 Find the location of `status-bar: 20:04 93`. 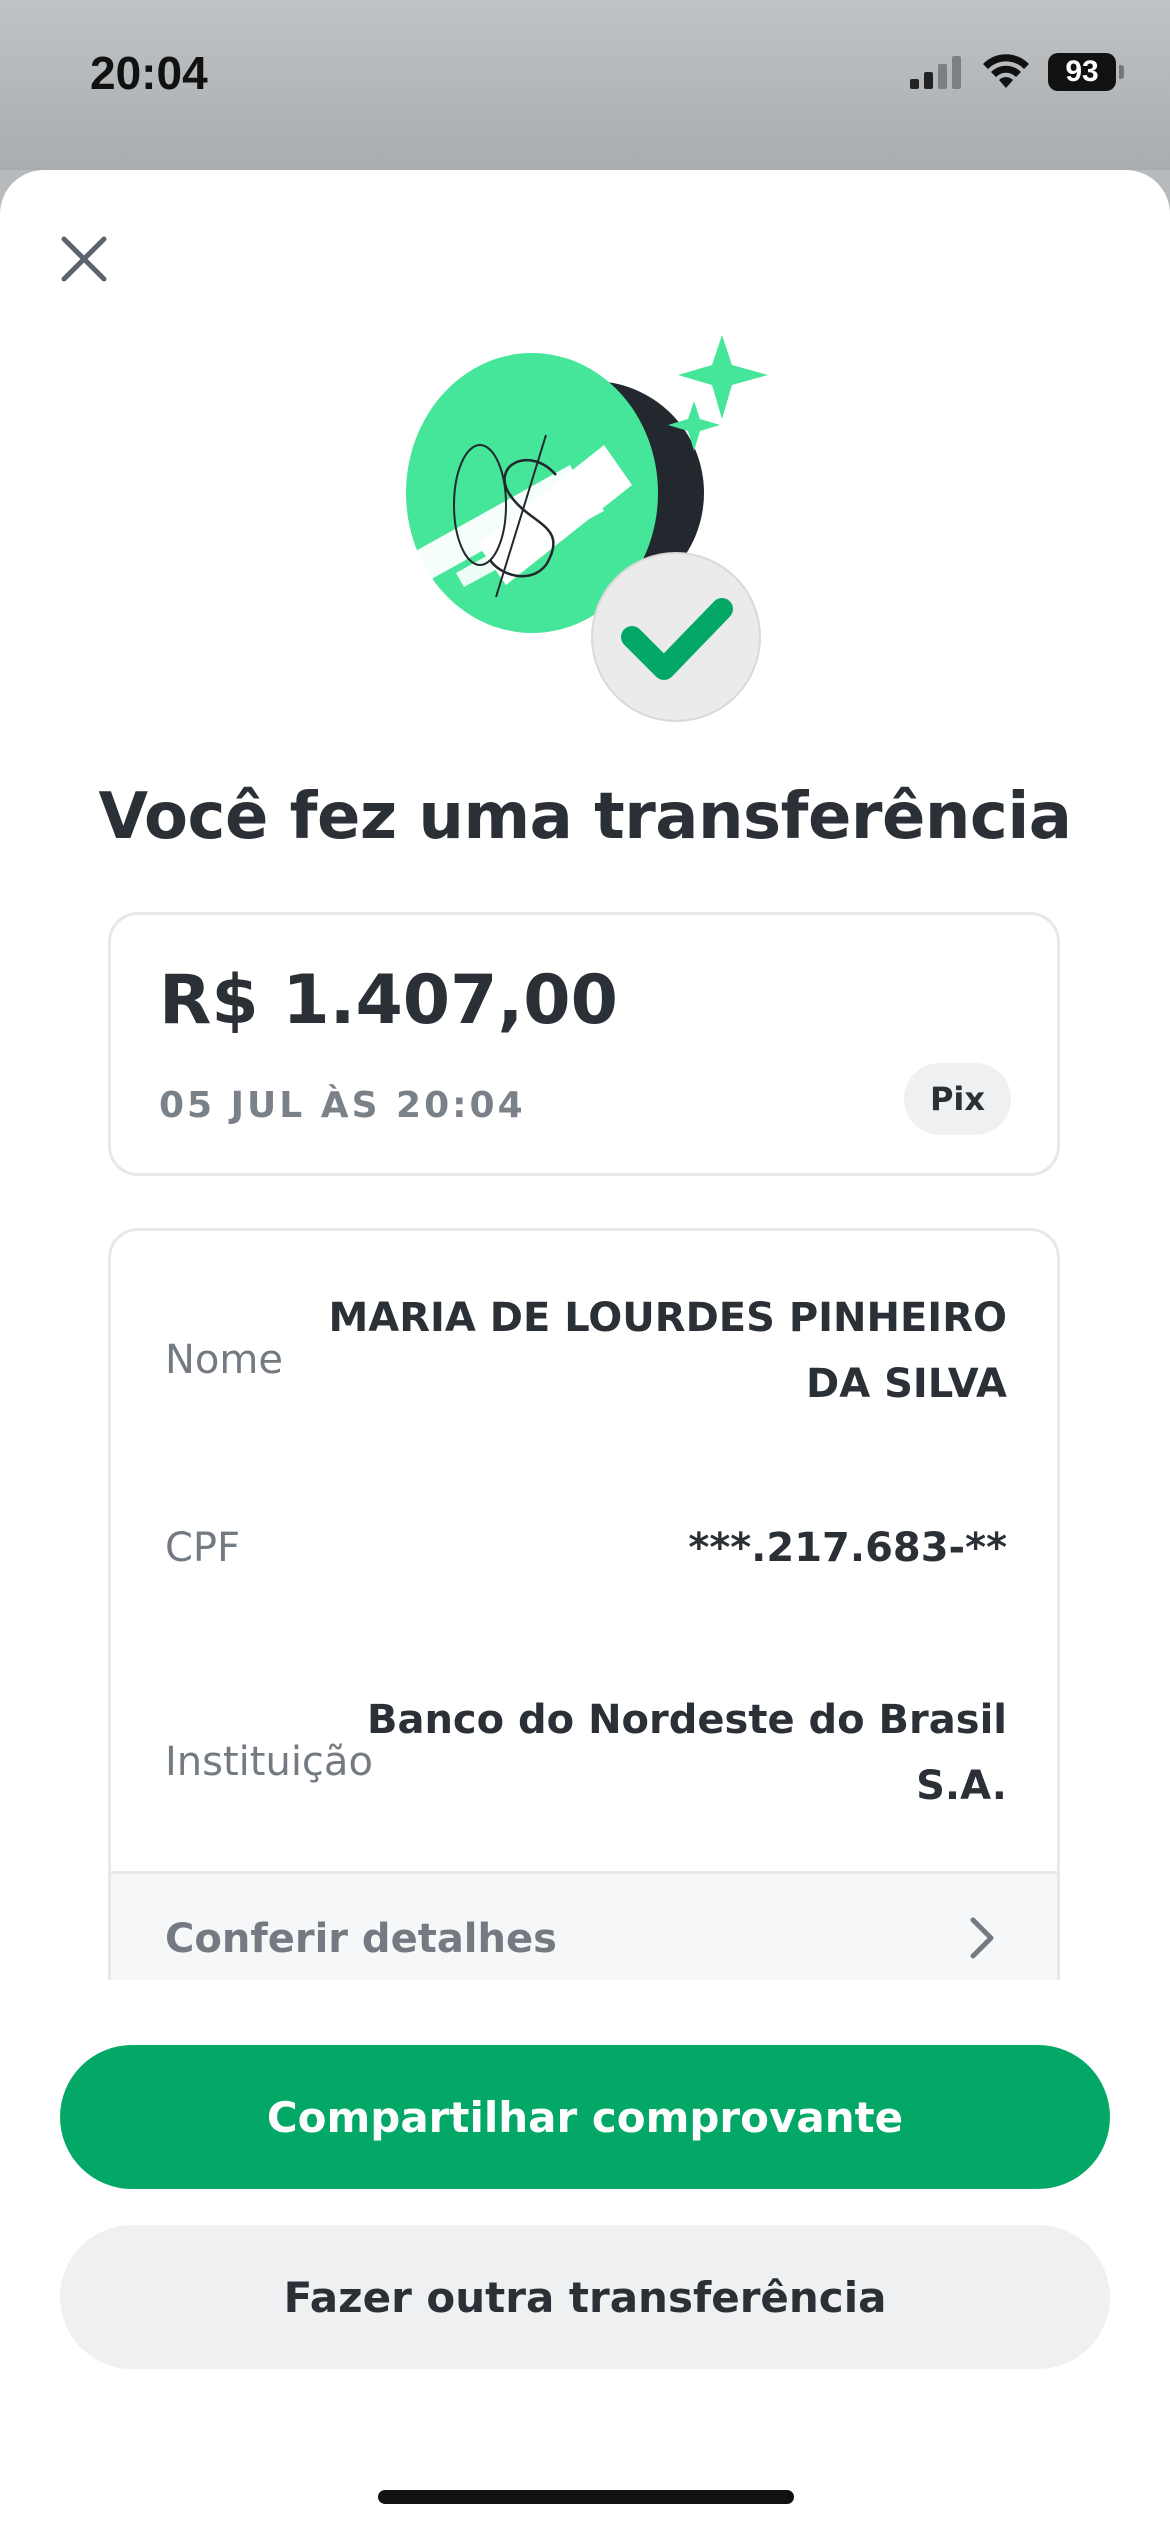

status-bar: 20:04 93 is located at coordinates (585, 85).